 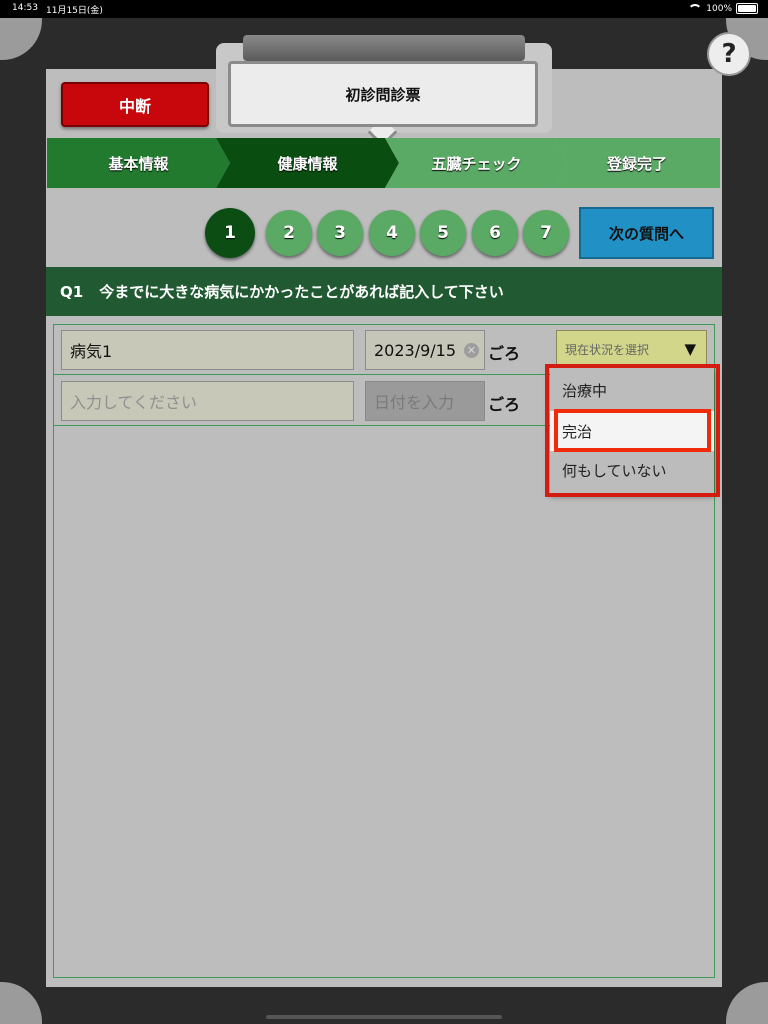 I want to click on next-question-button: 次の質問へ, so click(x=646, y=233).